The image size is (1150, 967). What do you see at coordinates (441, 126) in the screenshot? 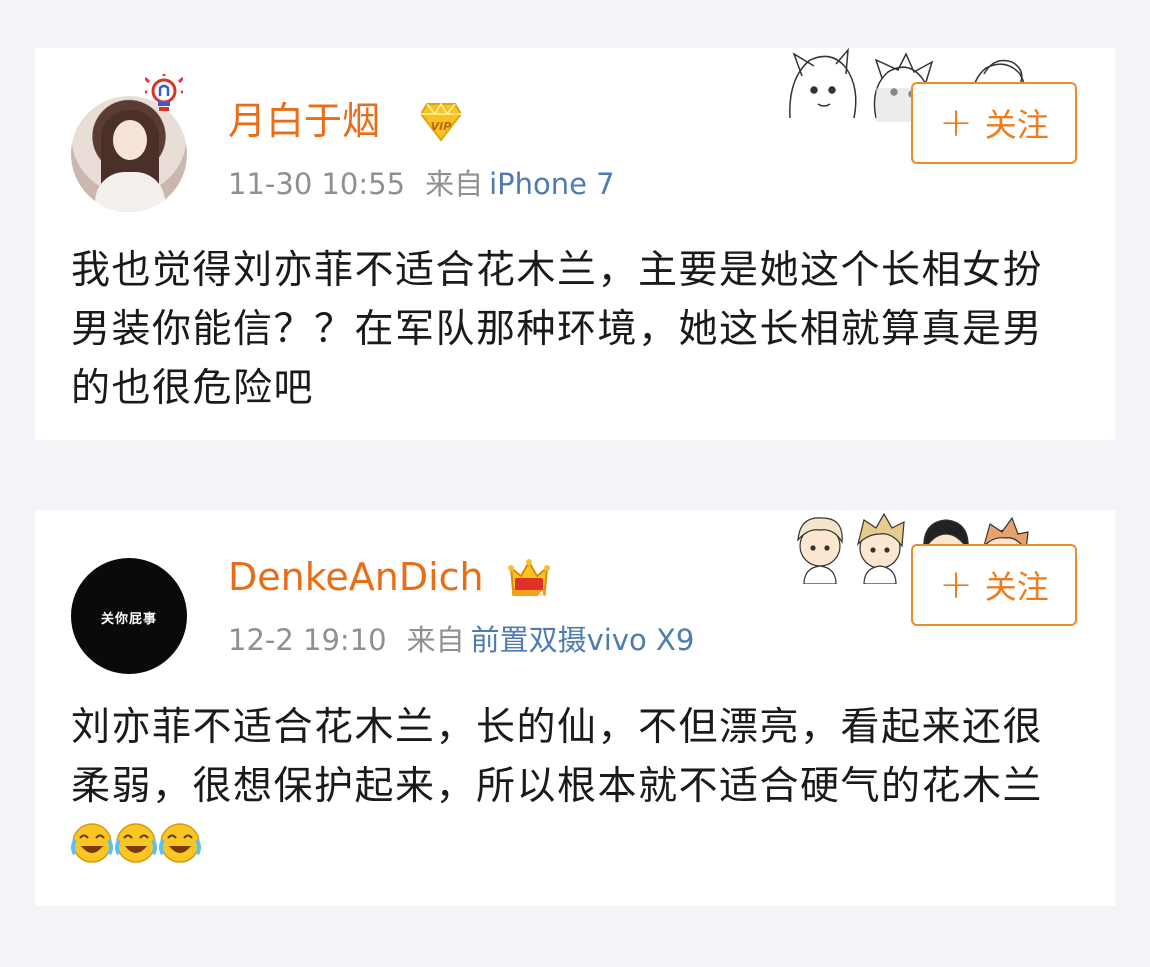
I see `svg-text: VIP` at bounding box center [441, 126].